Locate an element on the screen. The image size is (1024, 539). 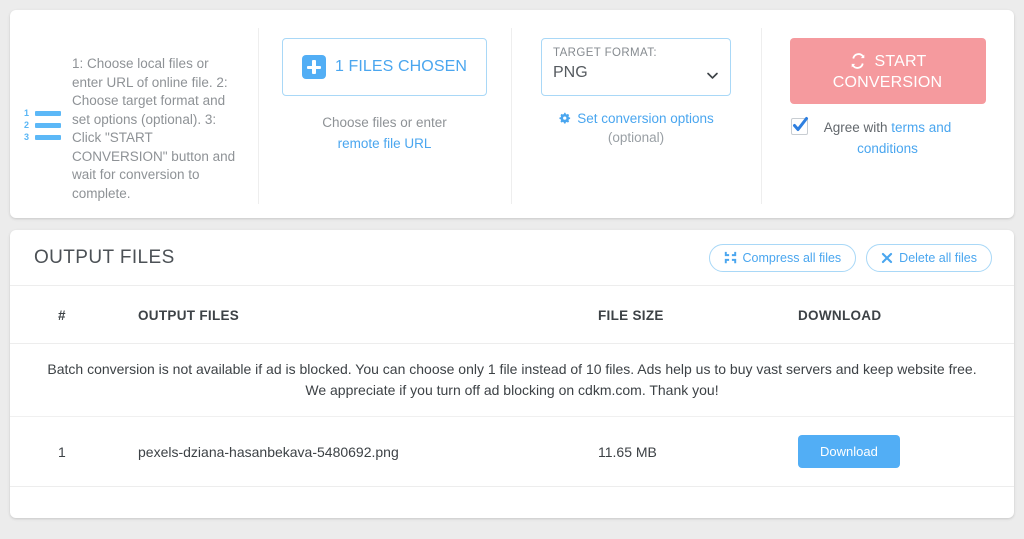
column-header-download: DOWNLOAD is located at coordinates (906, 315).